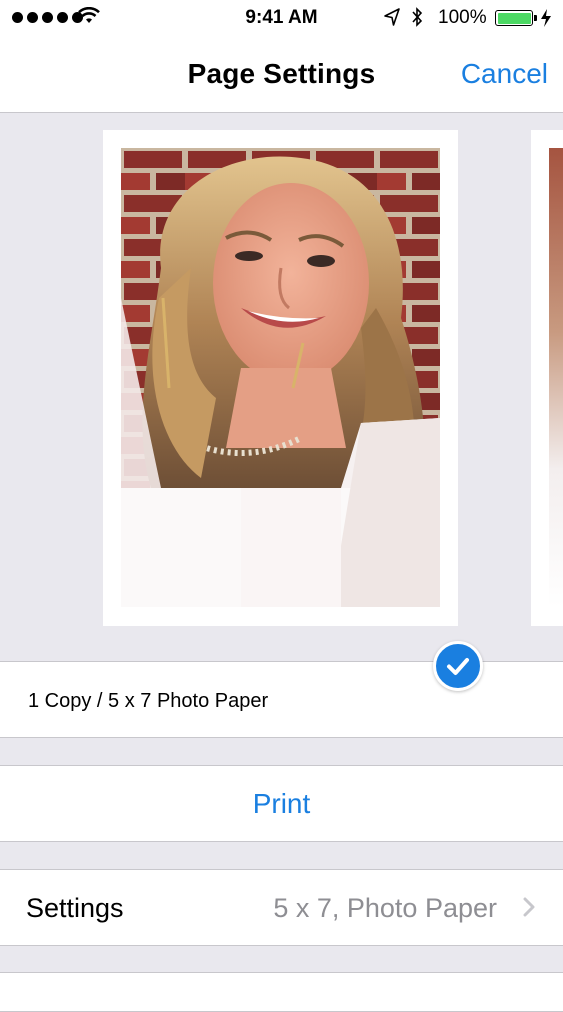 The height and width of the screenshot is (1012, 563). Describe the element at coordinates (385, 908) in the screenshot. I see `settings-value: 5 x 7, Photo Paper` at that location.